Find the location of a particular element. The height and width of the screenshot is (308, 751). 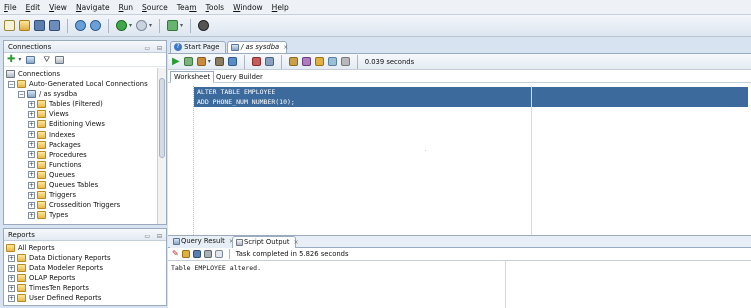

tab-start-page: ? Start Page is located at coordinates (198, 47).